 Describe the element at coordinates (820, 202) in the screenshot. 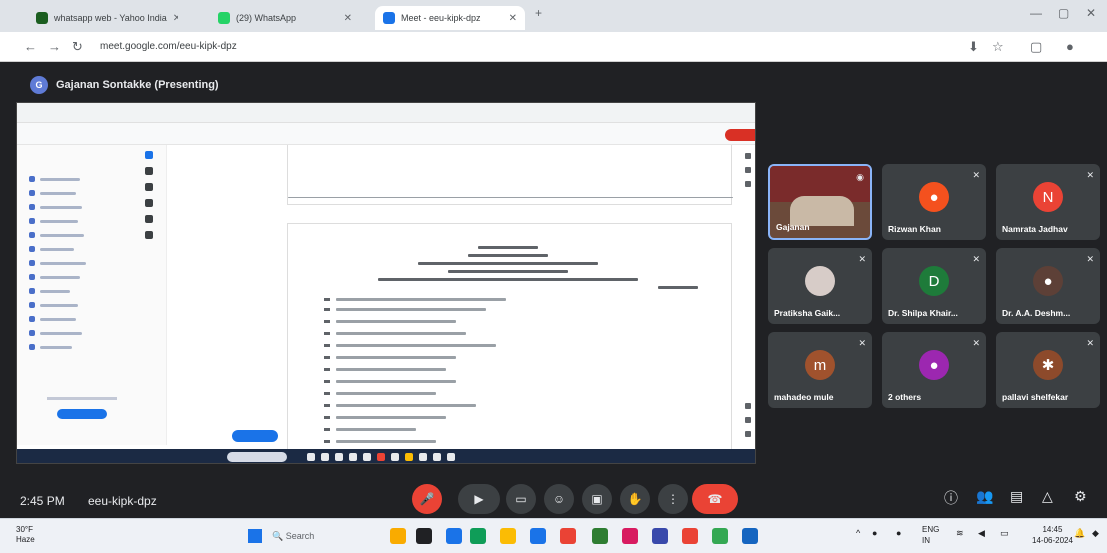

I see `participant-tile-gajanan: ◉ Gajanan` at that location.